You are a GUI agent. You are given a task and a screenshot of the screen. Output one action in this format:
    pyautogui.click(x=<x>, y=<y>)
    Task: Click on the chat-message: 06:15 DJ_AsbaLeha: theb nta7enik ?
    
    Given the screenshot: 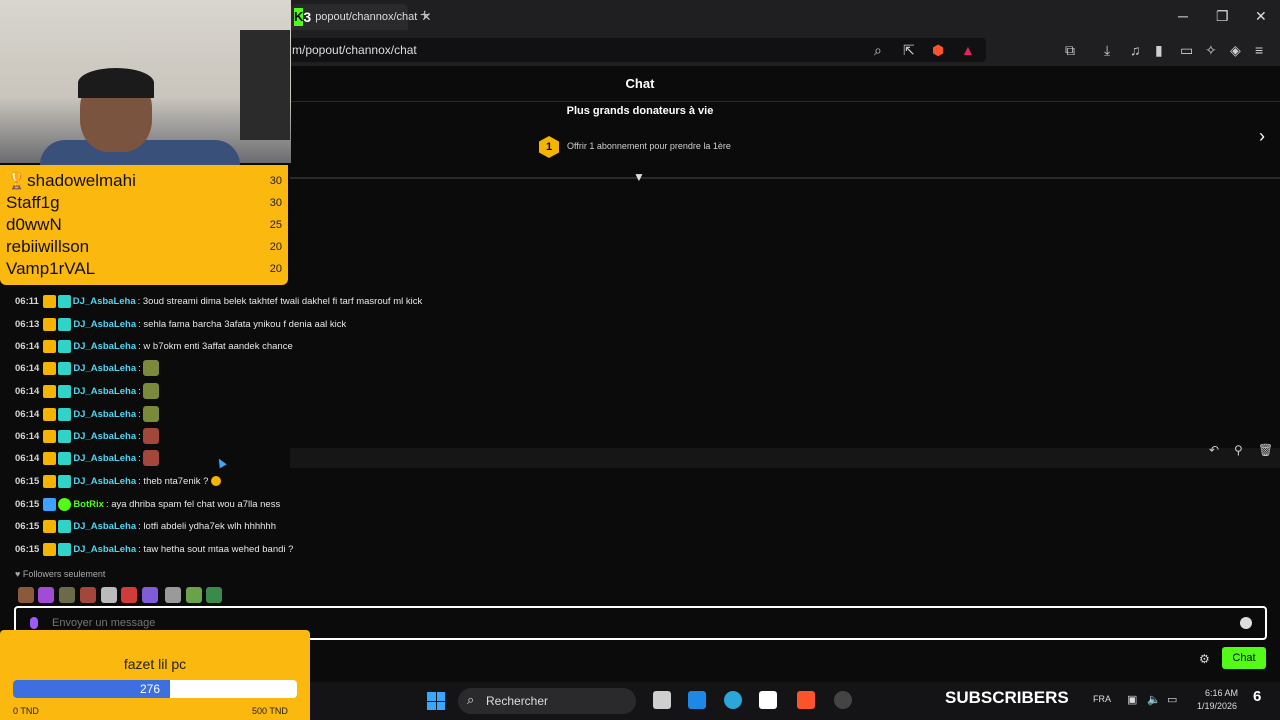 What is the action you would take?
    pyautogui.click(x=118, y=481)
    